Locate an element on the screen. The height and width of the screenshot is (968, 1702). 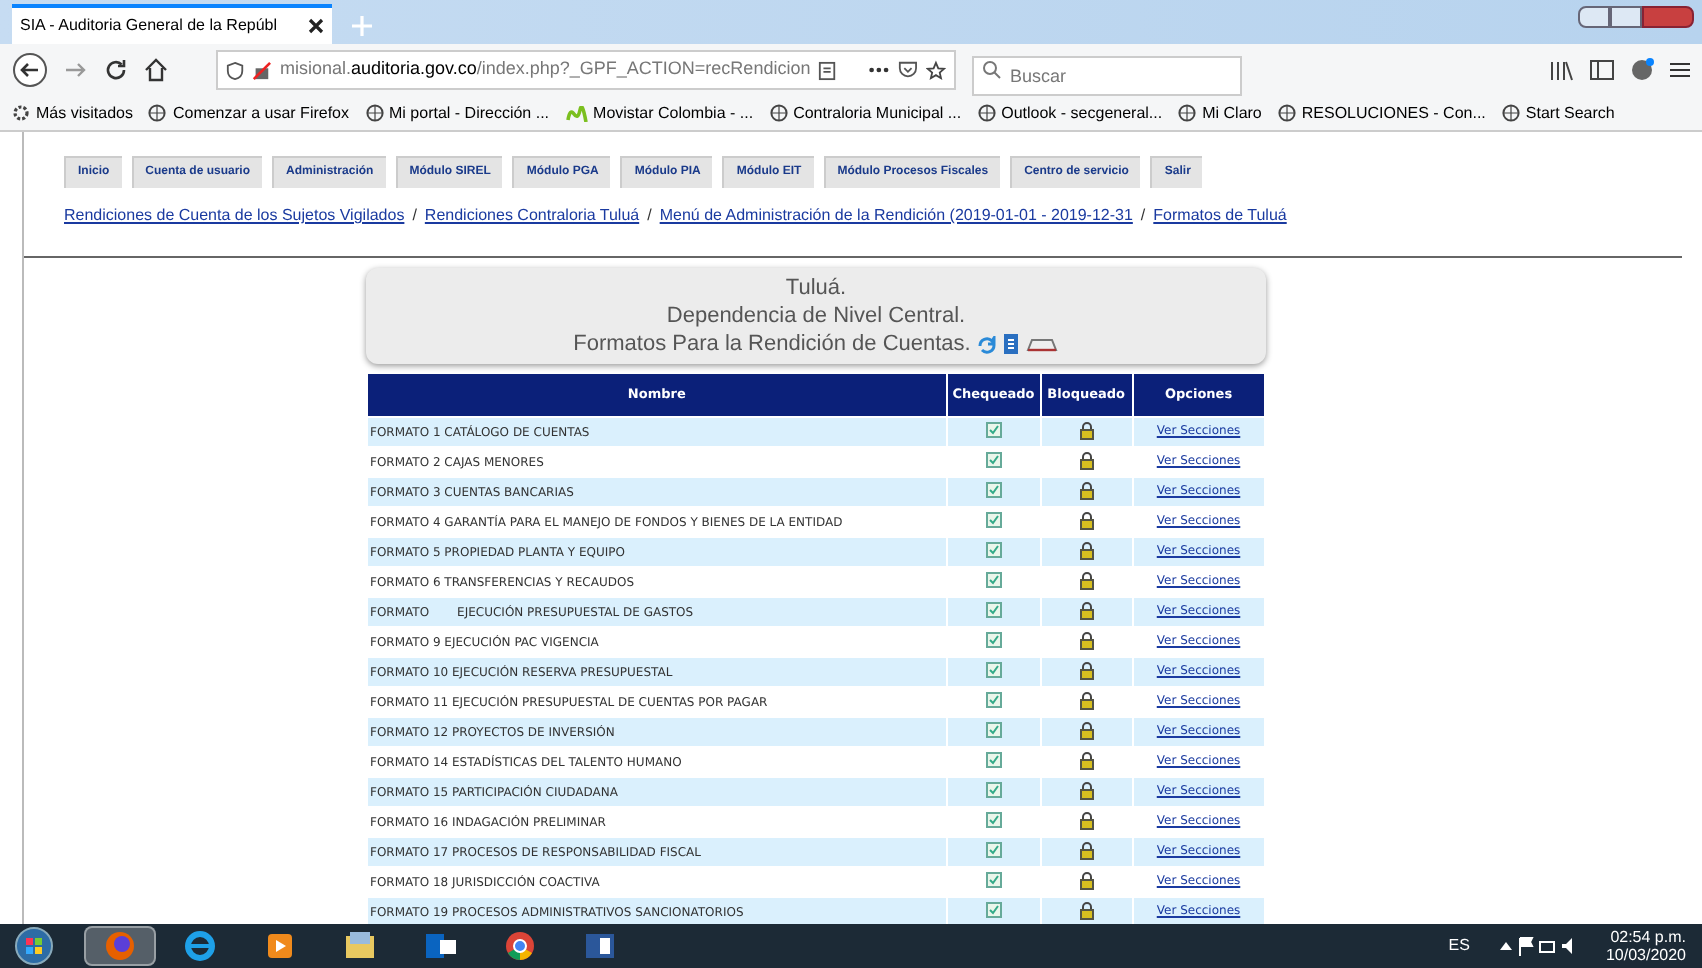
gear-icon is located at coordinates (21, 113).